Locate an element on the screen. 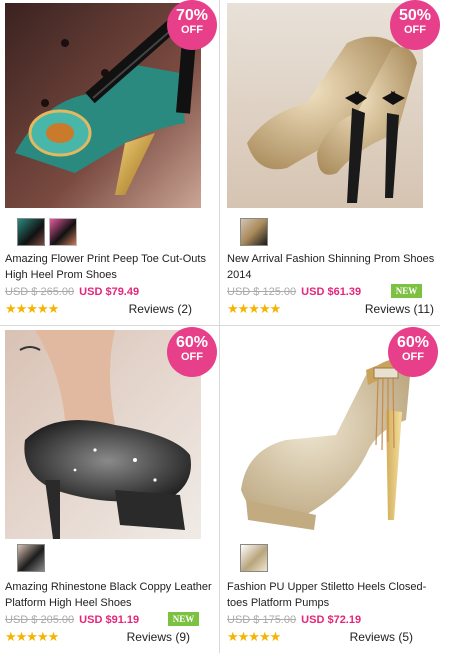 Image resolution: width=450 pixels, height=653 pixels. original-price: USD $ 175.00 is located at coordinates (262, 620).